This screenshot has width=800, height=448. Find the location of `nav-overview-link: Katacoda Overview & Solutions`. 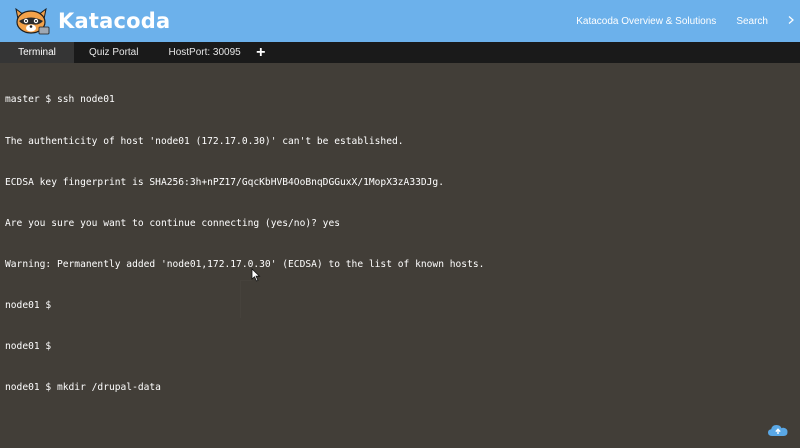

nav-overview-link: Katacoda Overview & Solutions is located at coordinates (646, 21).